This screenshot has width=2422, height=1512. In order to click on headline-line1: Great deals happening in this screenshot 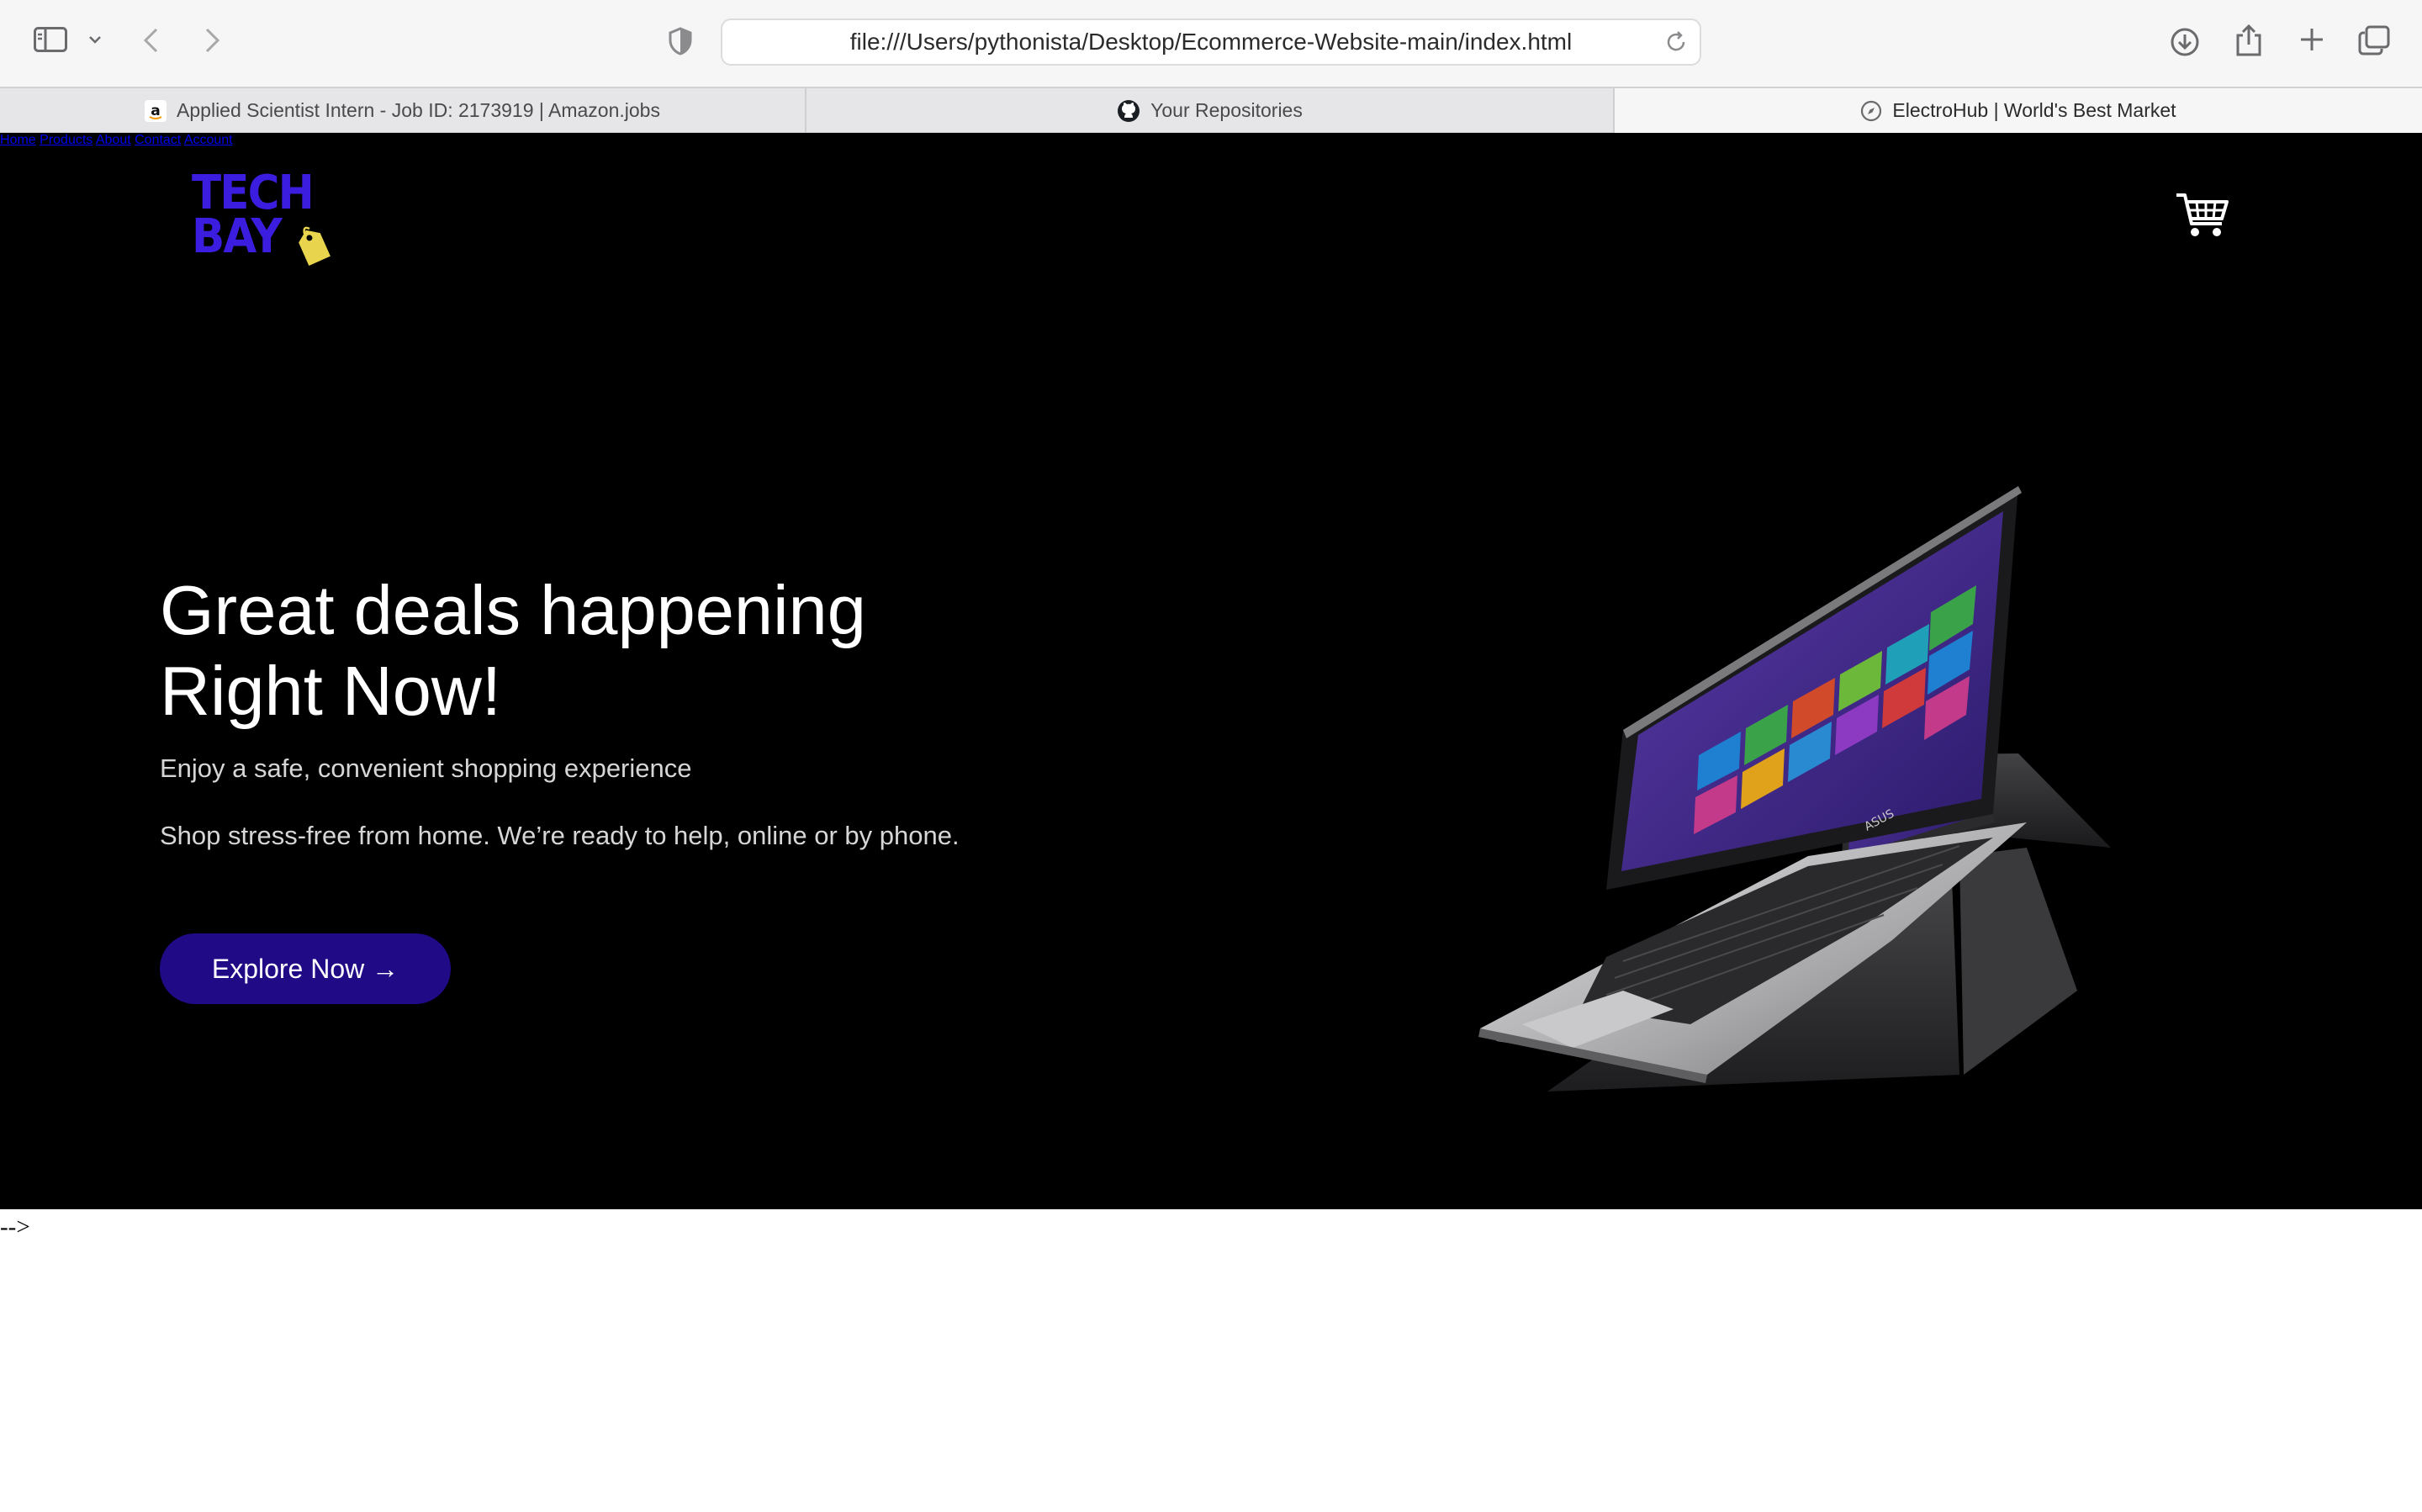, I will do `click(513, 610)`.